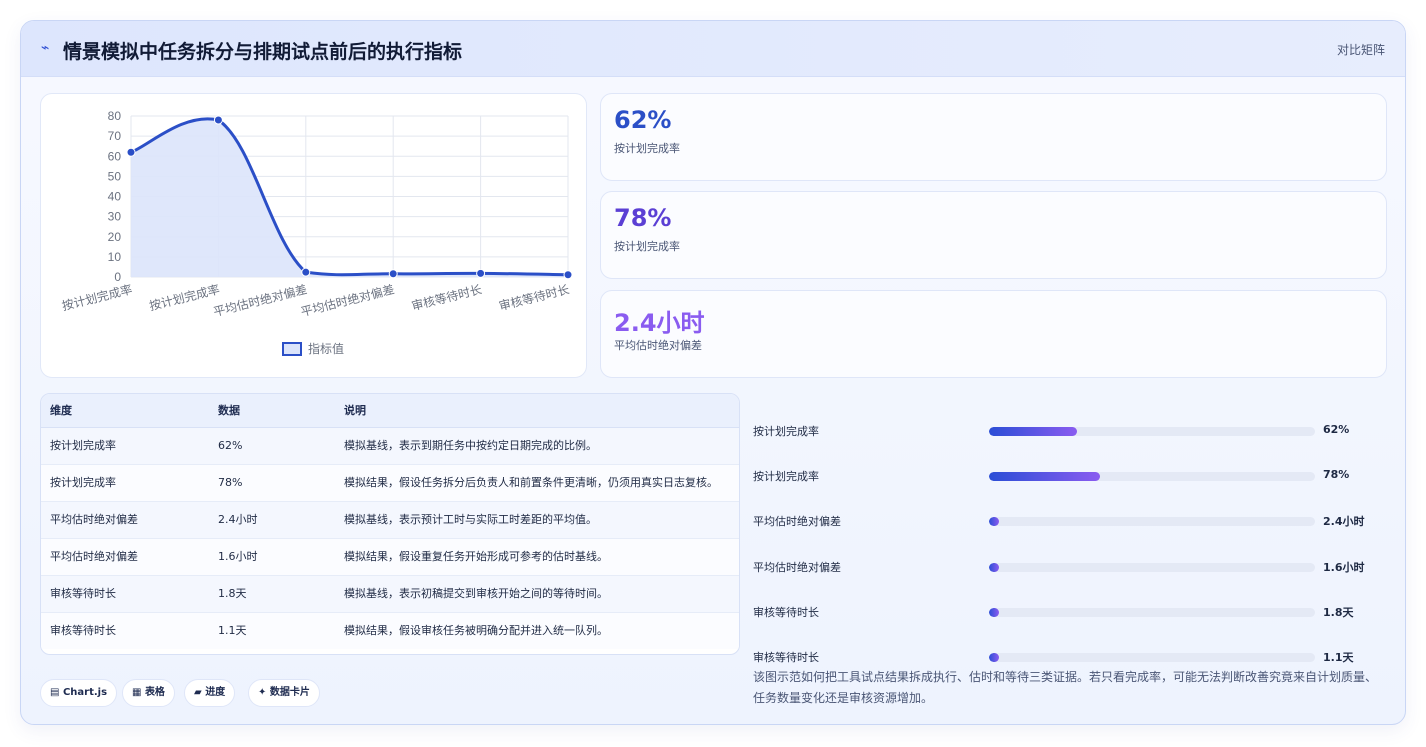  Describe the element at coordinates (272, 557) in the screenshot. I see `cell-data: 1.6小时` at that location.